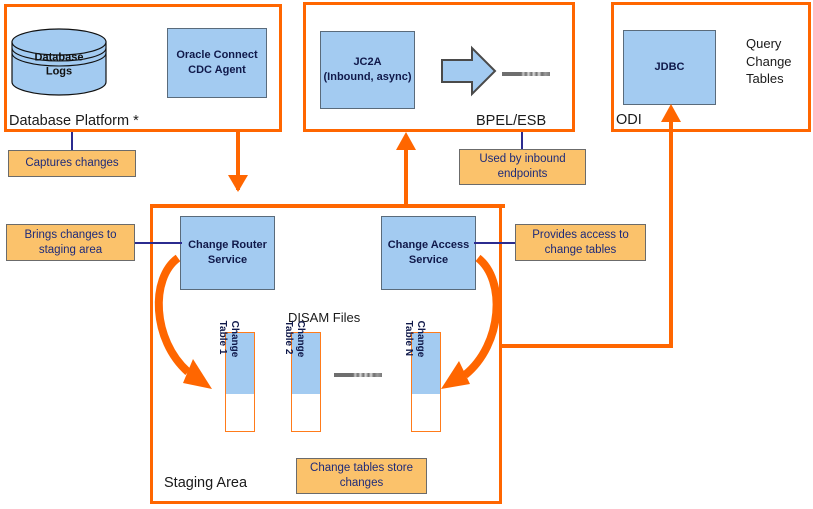  I want to click on change-table-2-label: Change Table 2, so click(295, 339).